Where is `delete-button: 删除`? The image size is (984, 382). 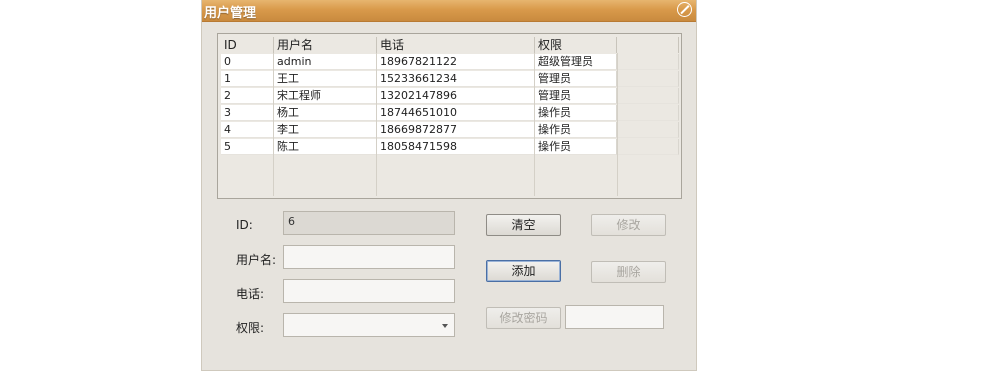
delete-button: 删除 is located at coordinates (628, 272).